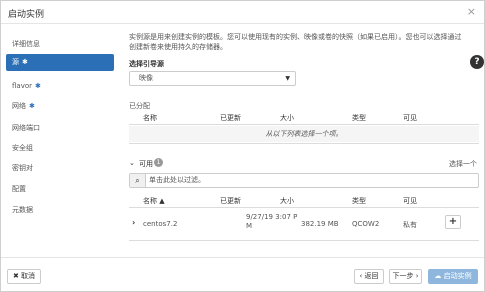  Describe the element at coordinates (405, 276) in the screenshot. I see `next-button: 下一步 ›` at that location.